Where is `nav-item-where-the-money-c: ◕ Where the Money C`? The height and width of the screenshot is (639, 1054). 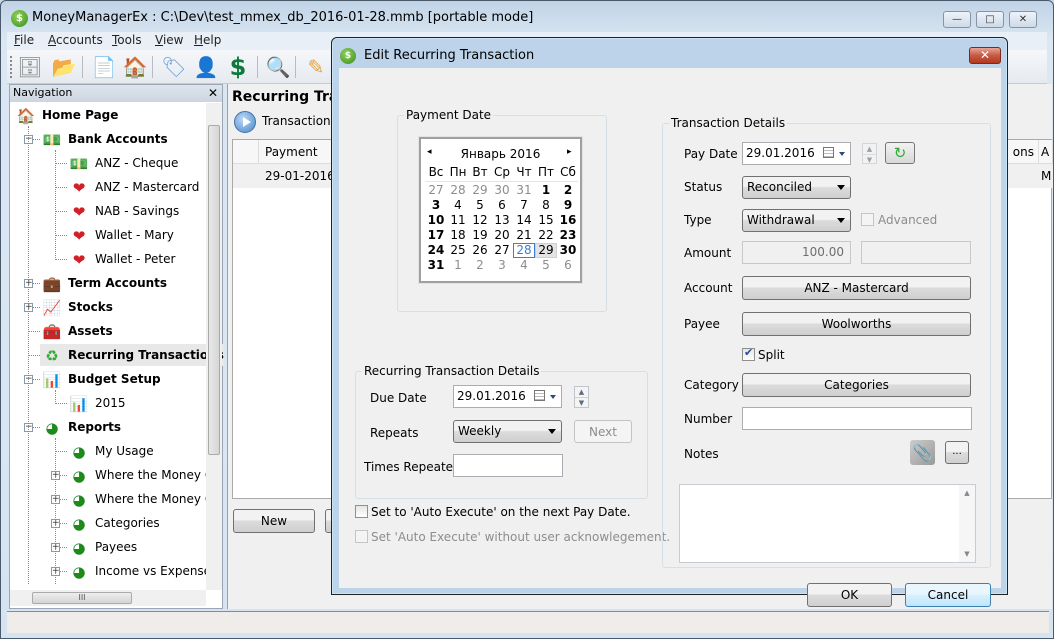
nav-item-where-the-money-c: ◕ Where the Money C is located at coordinates (140, 499).